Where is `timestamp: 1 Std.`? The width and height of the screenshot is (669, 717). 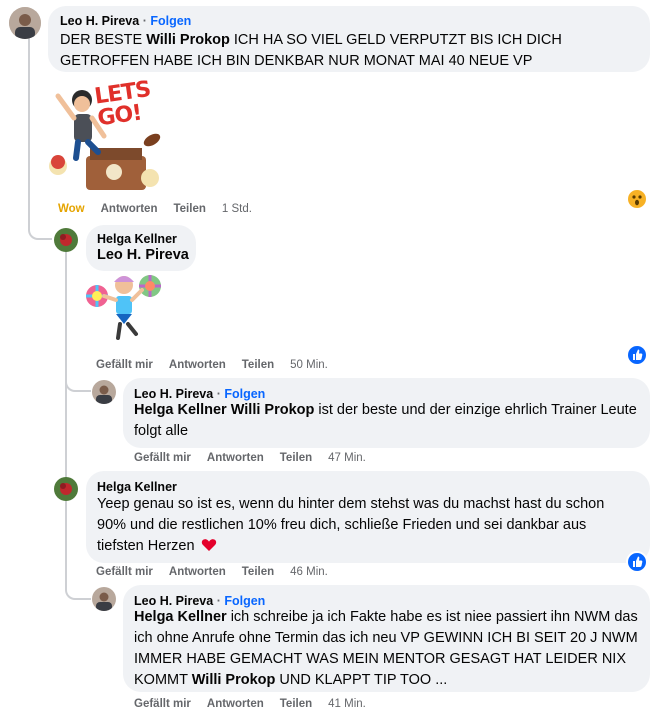
timestamp: 1 Std. is located at coordinates (237, 209).